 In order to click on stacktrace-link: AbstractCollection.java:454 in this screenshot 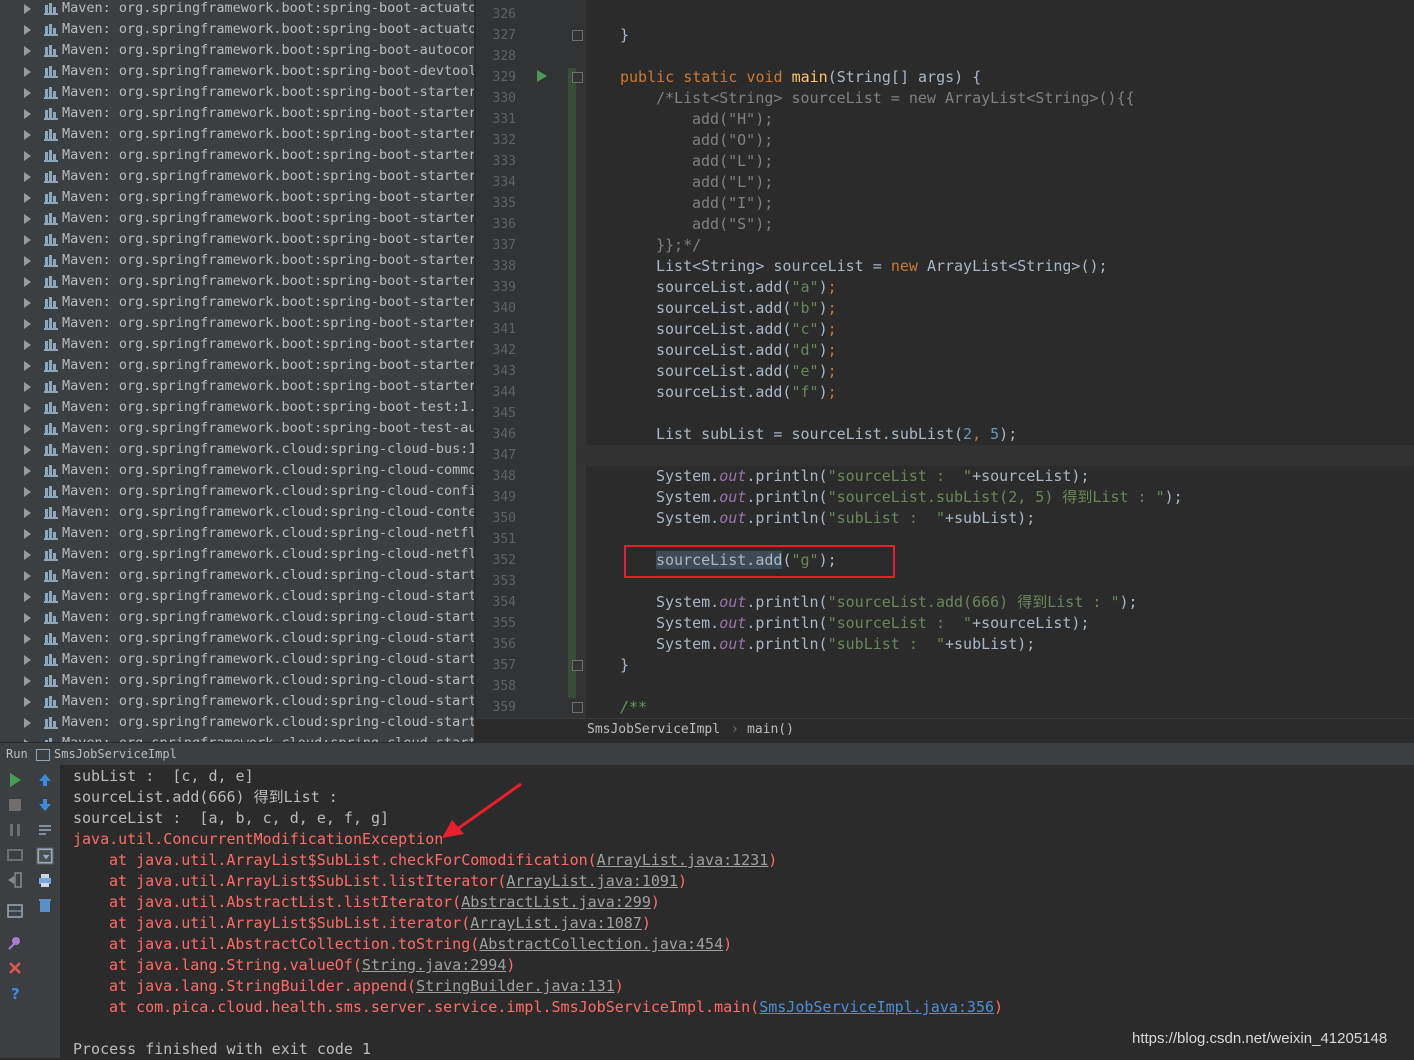, I will do `click(601, 944)`.